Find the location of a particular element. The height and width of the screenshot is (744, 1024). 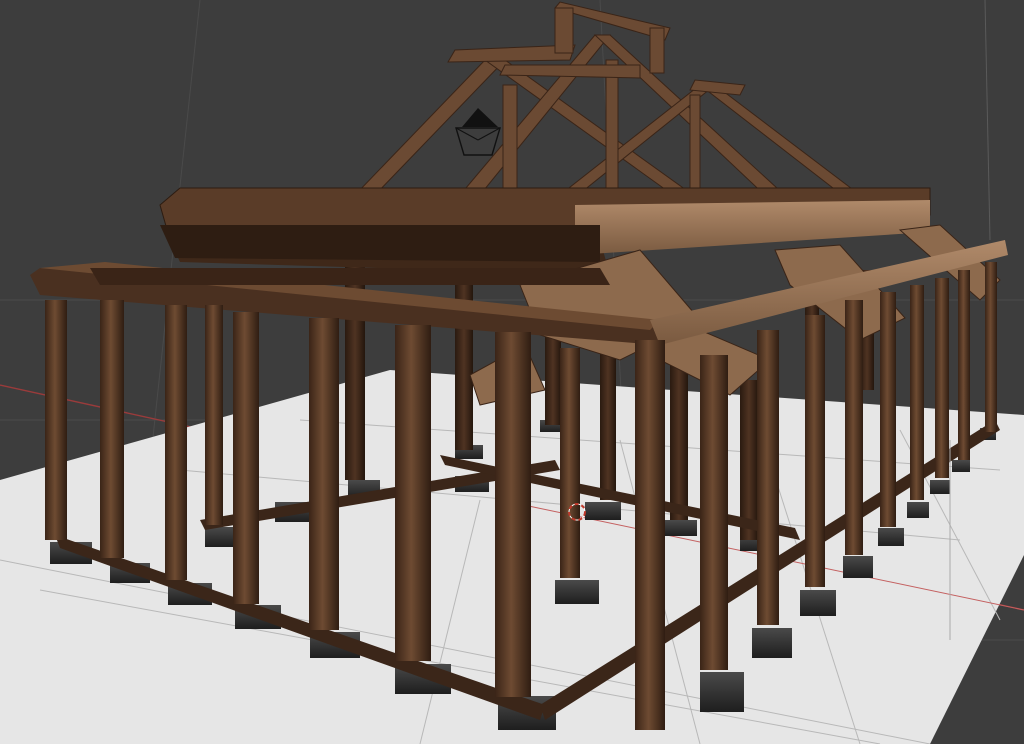

light-helper-line is located at coordinates (987, 120).